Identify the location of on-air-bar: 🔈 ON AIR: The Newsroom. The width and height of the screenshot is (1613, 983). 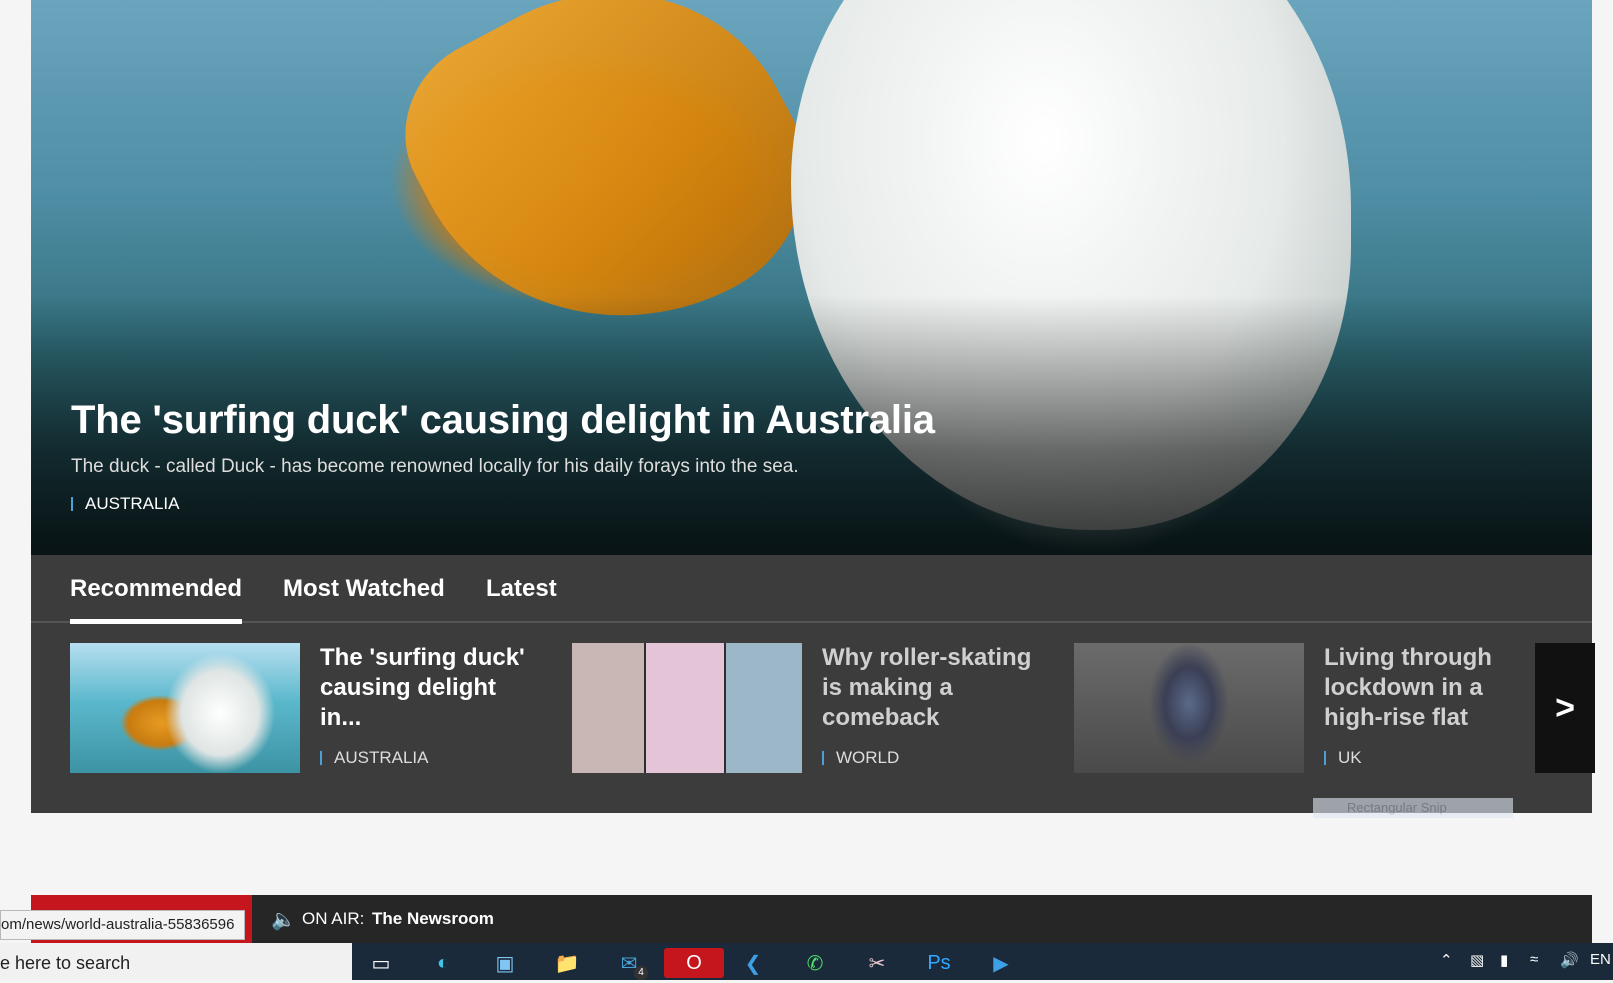
(811, 919).